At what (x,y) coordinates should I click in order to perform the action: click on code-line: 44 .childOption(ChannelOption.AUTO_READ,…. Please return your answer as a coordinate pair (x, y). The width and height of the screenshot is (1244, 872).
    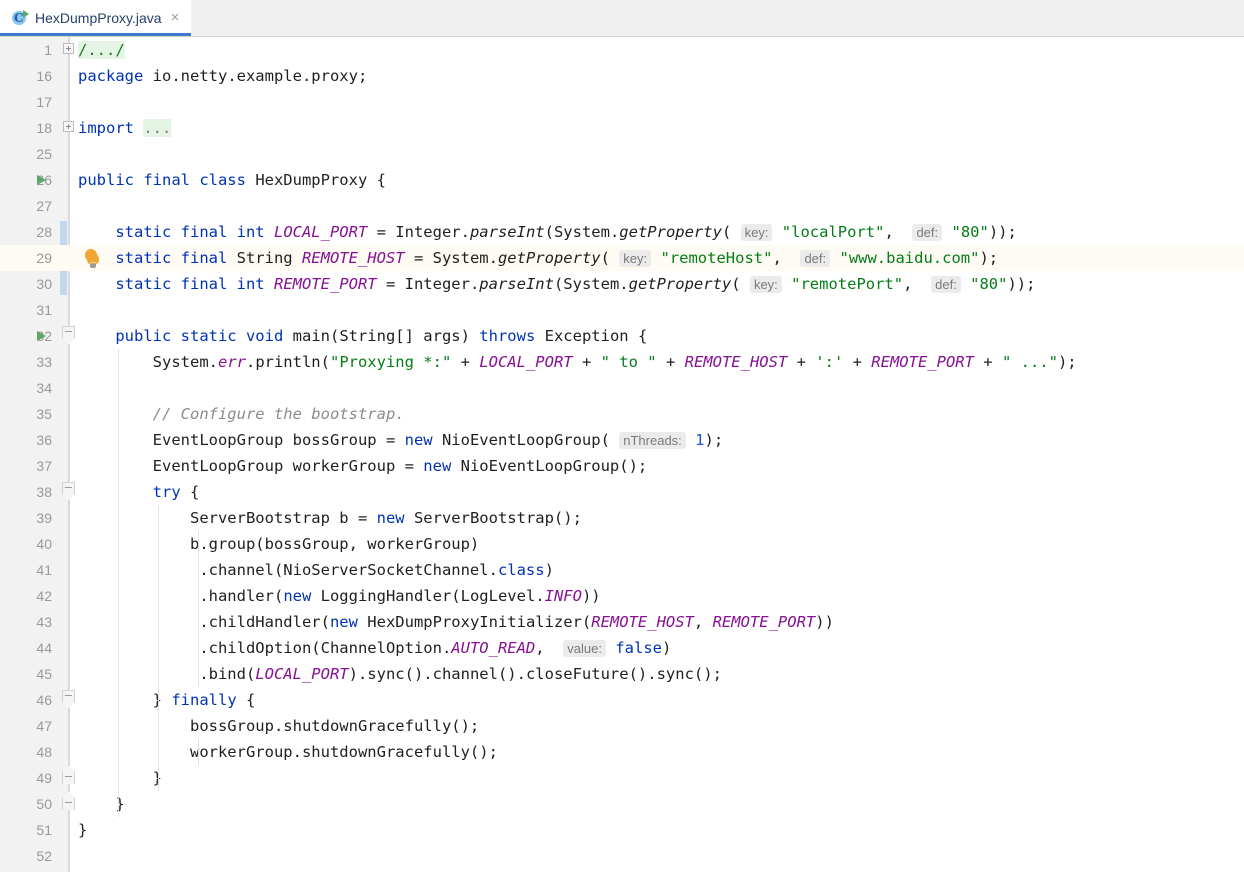
    Looking at the image, I should click on (622, 648).